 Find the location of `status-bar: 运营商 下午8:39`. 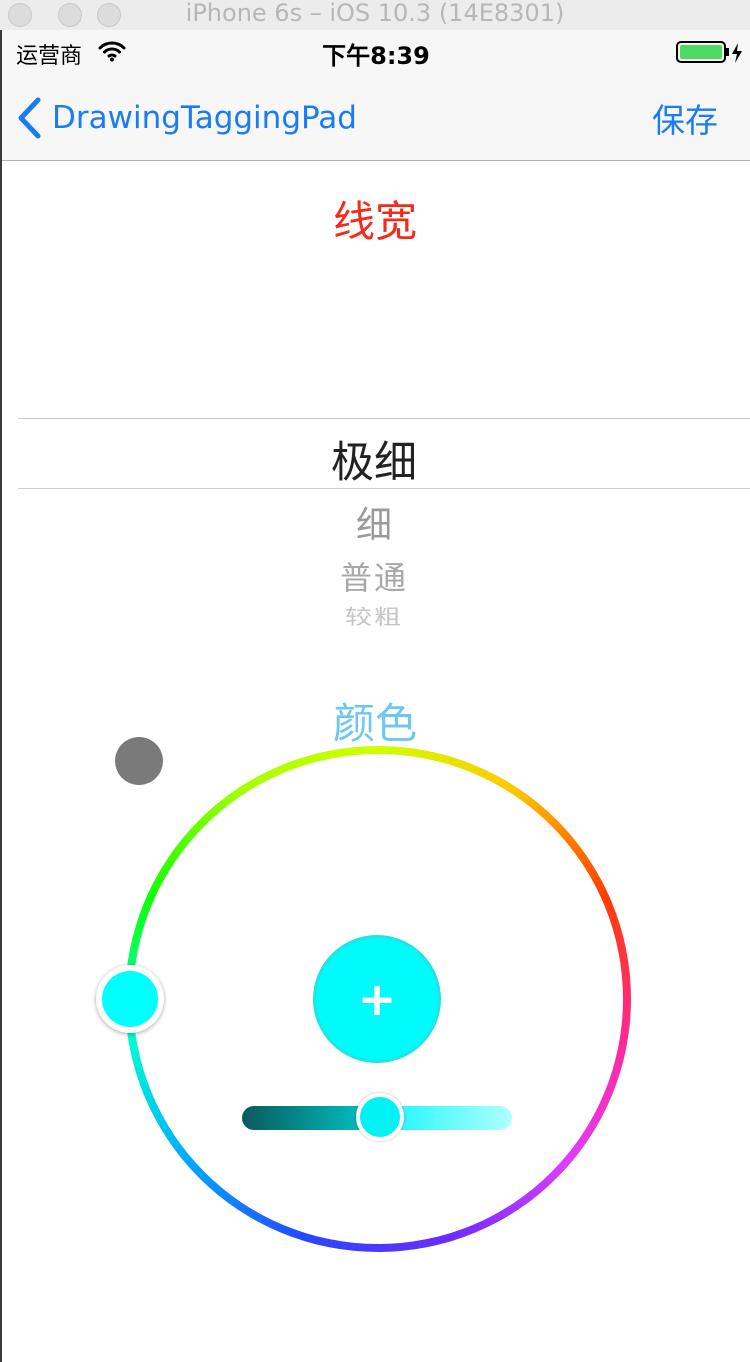

status-bar: 运营商 下午8:39 is located at coordinates (376, 54).